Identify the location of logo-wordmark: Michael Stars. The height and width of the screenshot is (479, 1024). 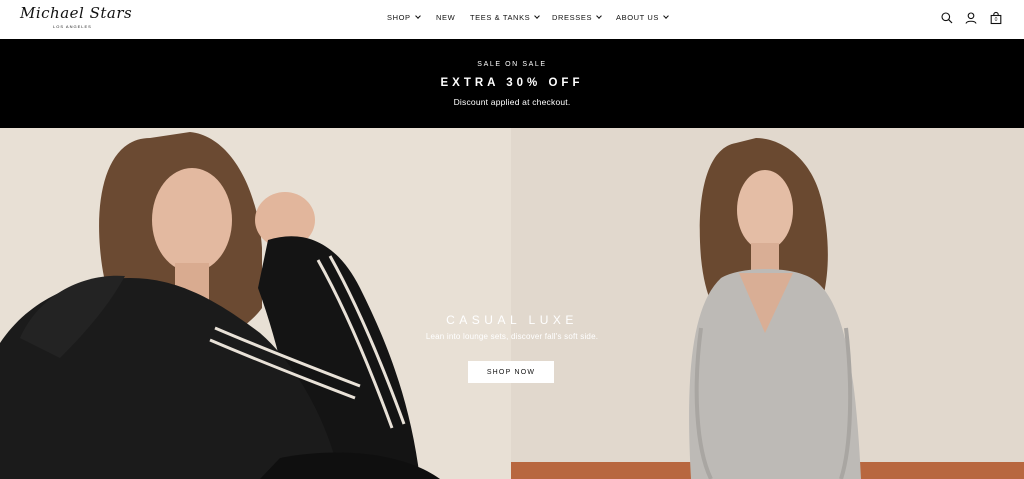
(76, 13).